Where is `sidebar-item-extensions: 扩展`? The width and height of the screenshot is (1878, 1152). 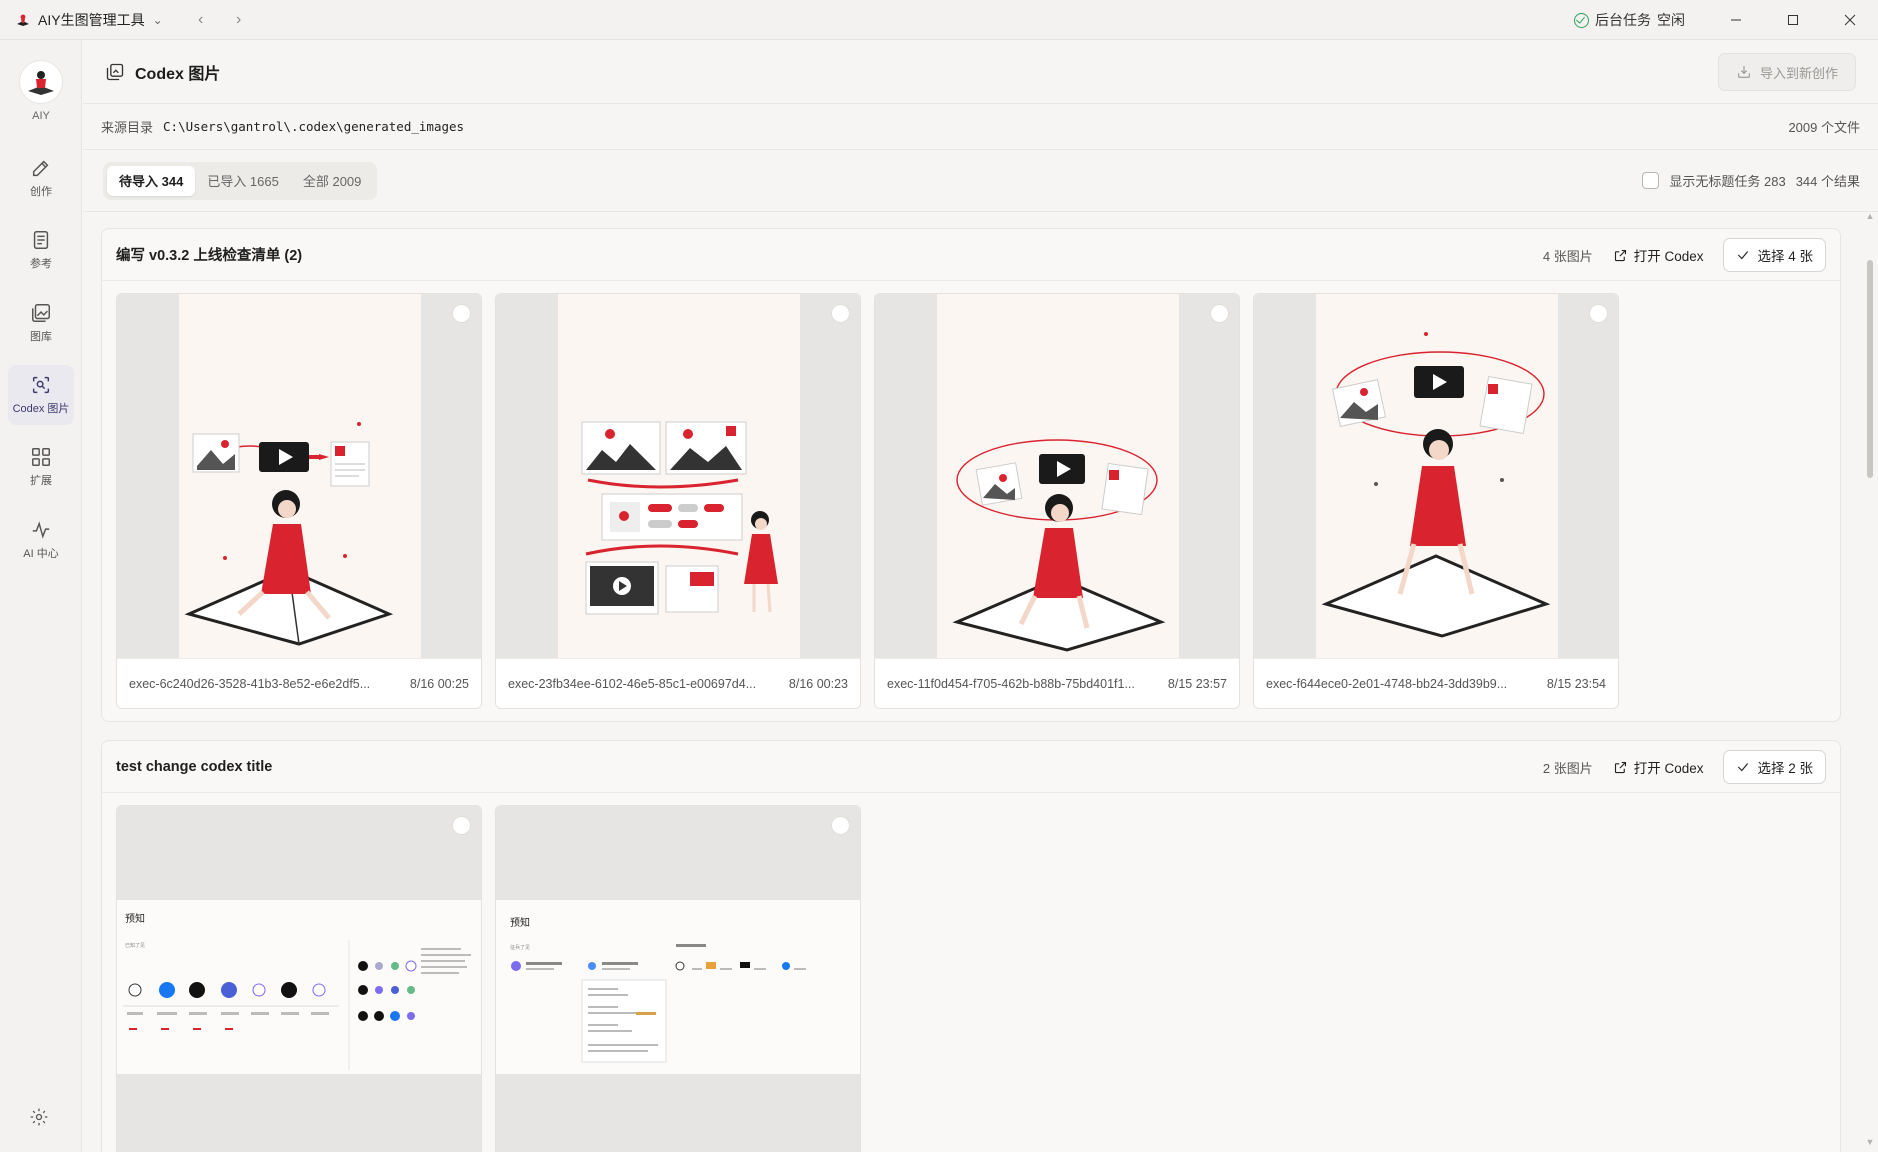 sidebar-item-extensions: 扩展 is located at coordinates (41, 467).